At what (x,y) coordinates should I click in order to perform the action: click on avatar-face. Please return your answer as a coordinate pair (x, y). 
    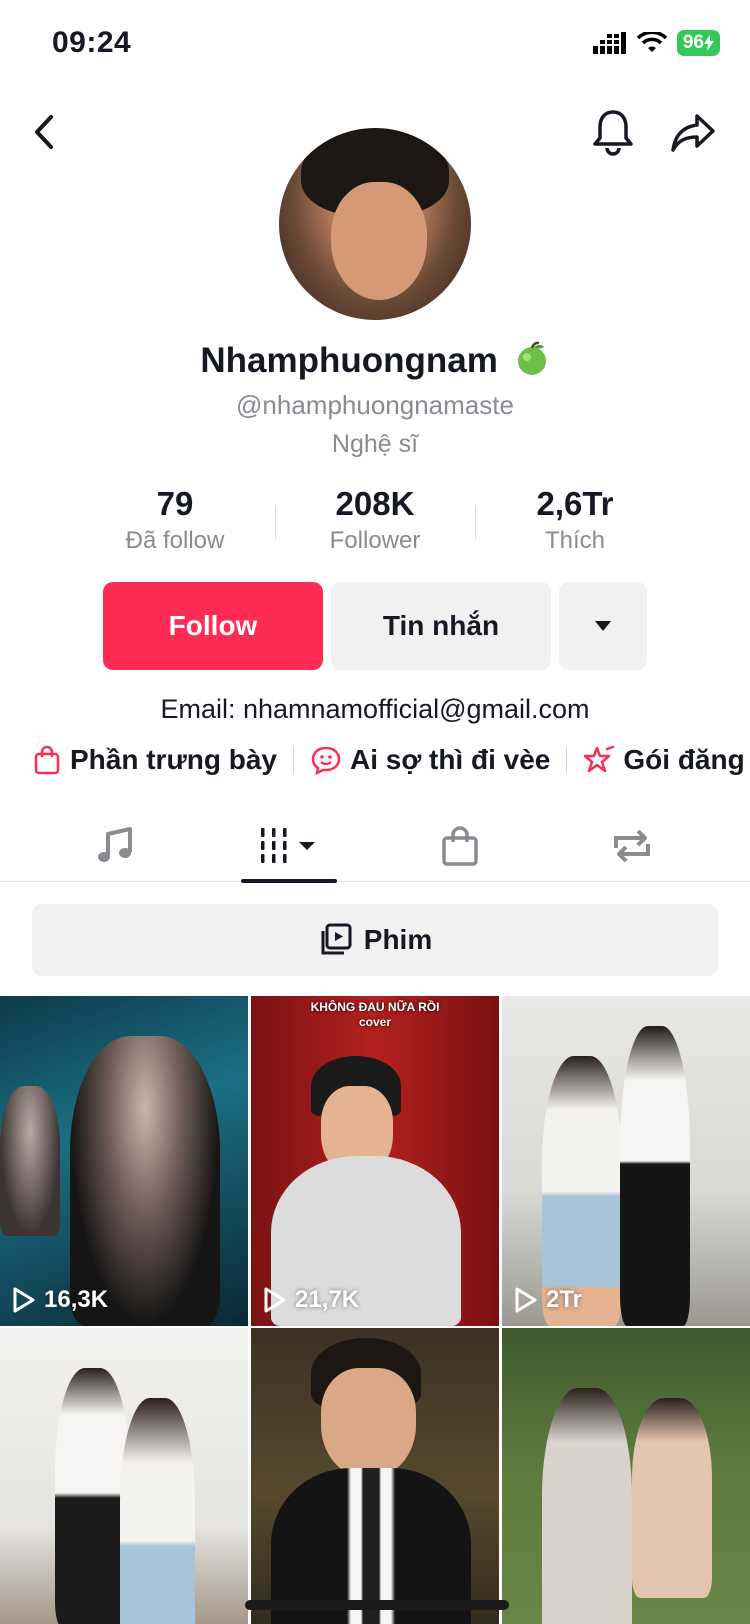
    Looking at the image, I should click on (379, 241).